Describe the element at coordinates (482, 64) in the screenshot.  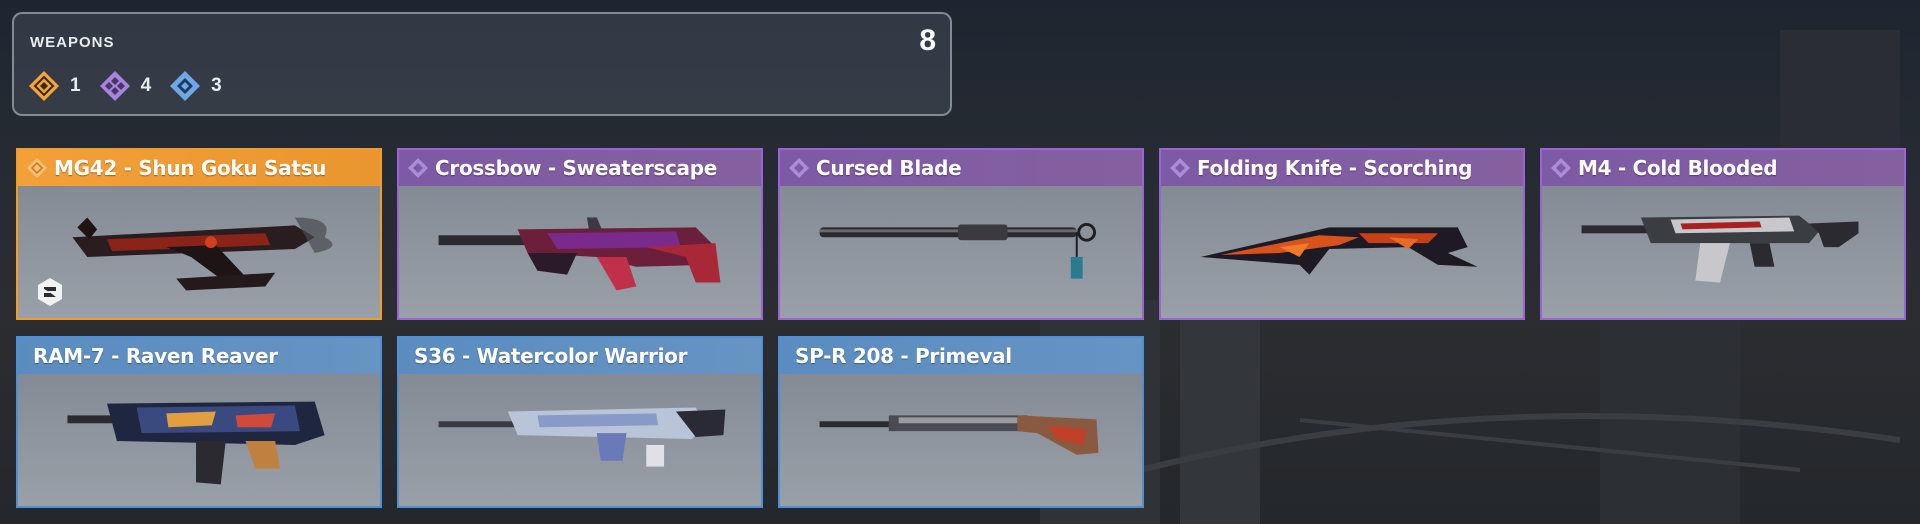
I see `weapons-summary-panel: WEAPONS 8 1 4 3` at that location.